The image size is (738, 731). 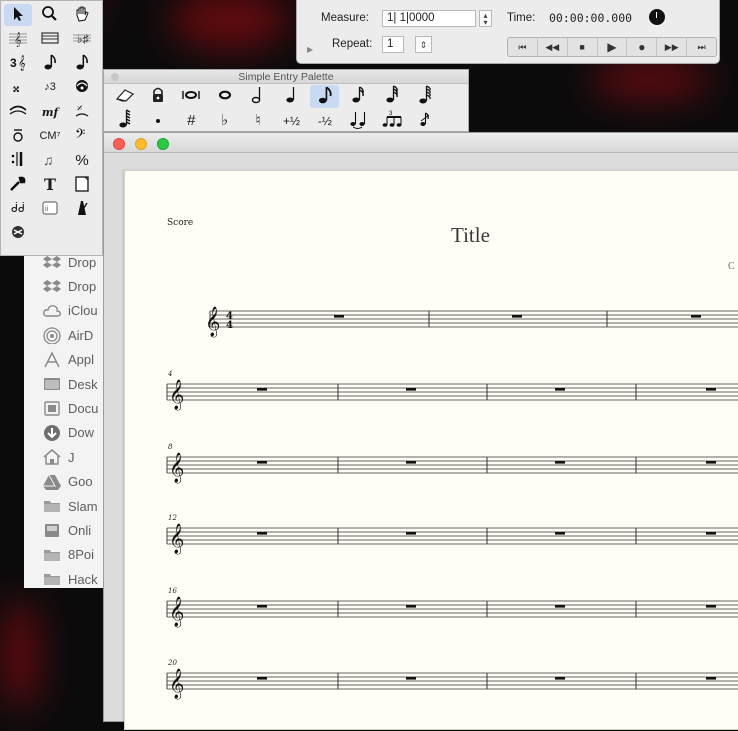 What do you see at coordinates (485, 18) in the screenshot?
I see `measure-stepper: ▴ ▾` at bounding box center [485, 18].